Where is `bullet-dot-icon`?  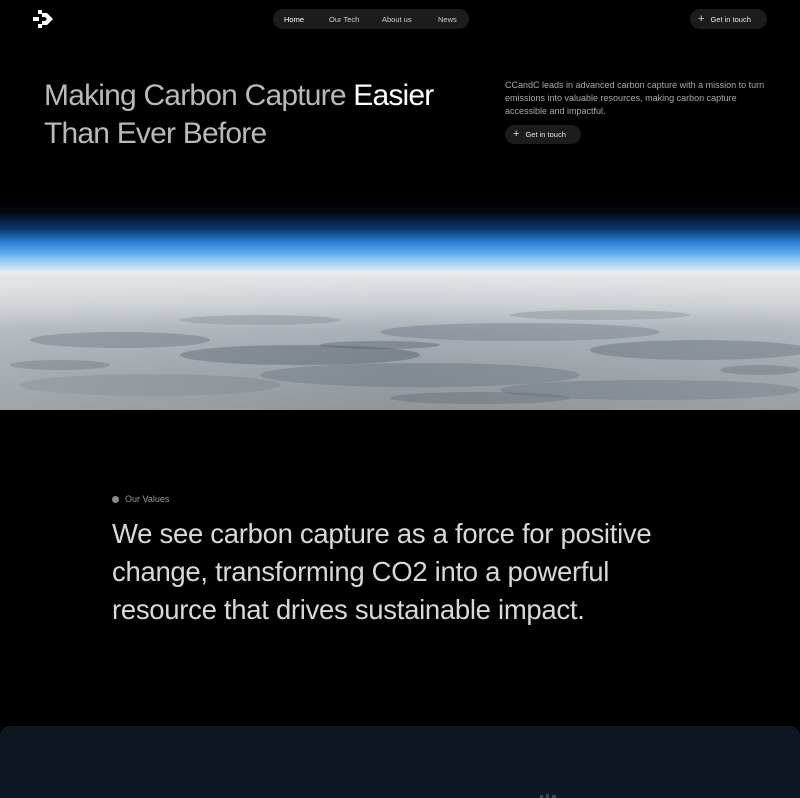
bullet-dot-icon is located at coordinates (115, 499).